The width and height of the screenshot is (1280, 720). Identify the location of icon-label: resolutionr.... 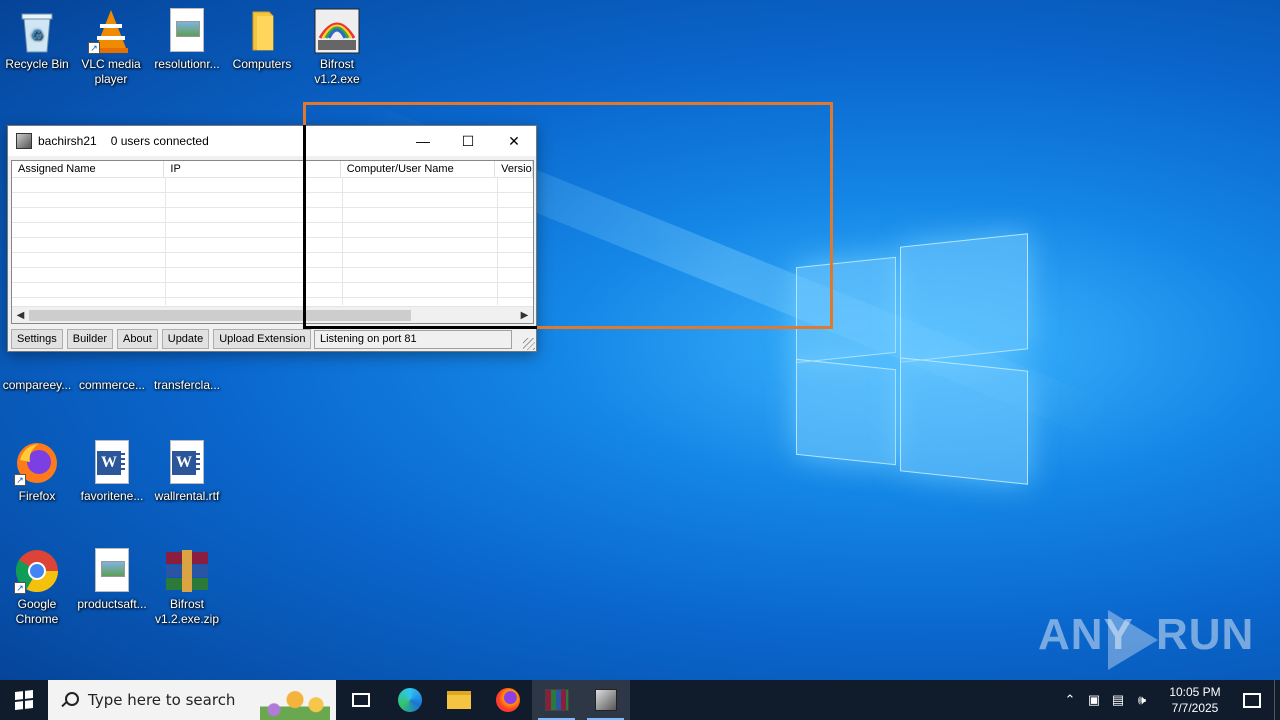
(187, 64).